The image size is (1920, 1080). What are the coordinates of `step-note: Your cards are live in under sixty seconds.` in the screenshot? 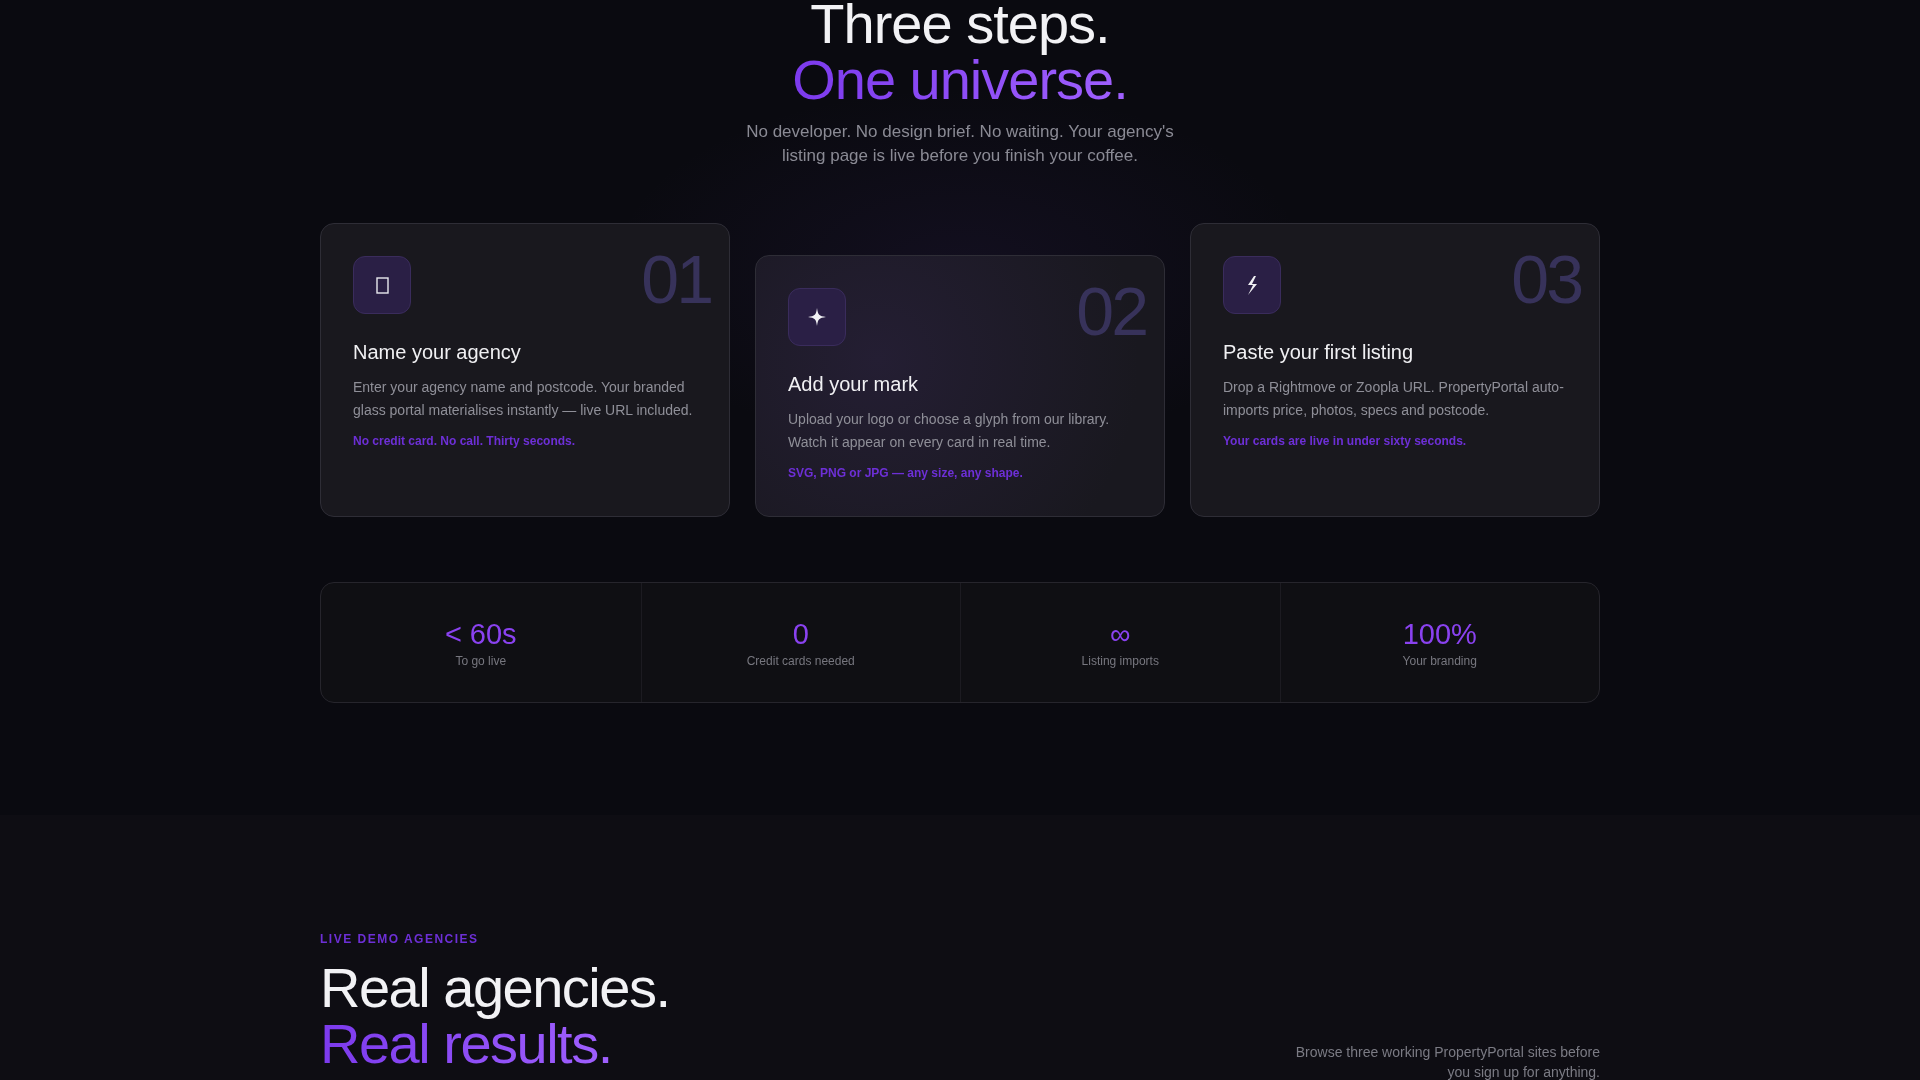 It's located at (1345, 441).